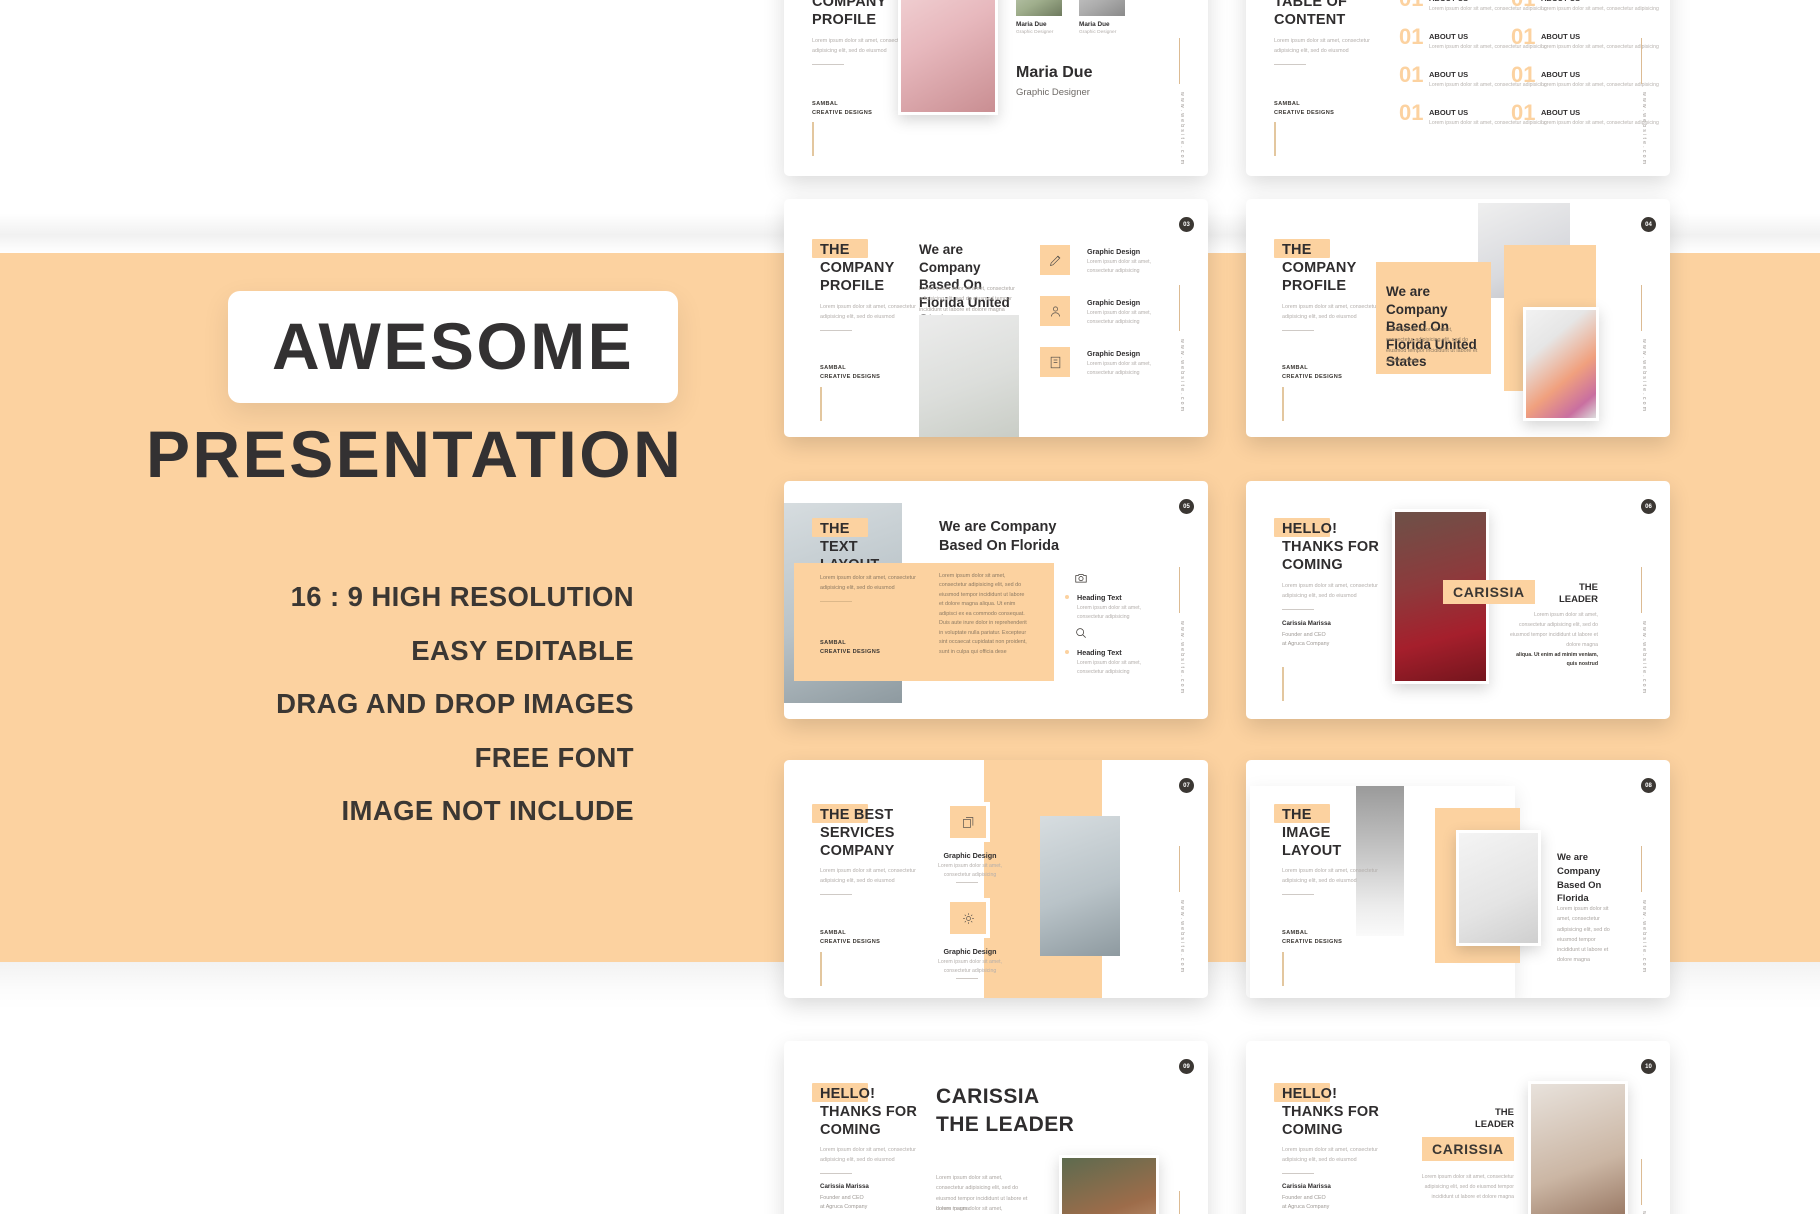  I want to click on gear-icon, so click(968, 918).